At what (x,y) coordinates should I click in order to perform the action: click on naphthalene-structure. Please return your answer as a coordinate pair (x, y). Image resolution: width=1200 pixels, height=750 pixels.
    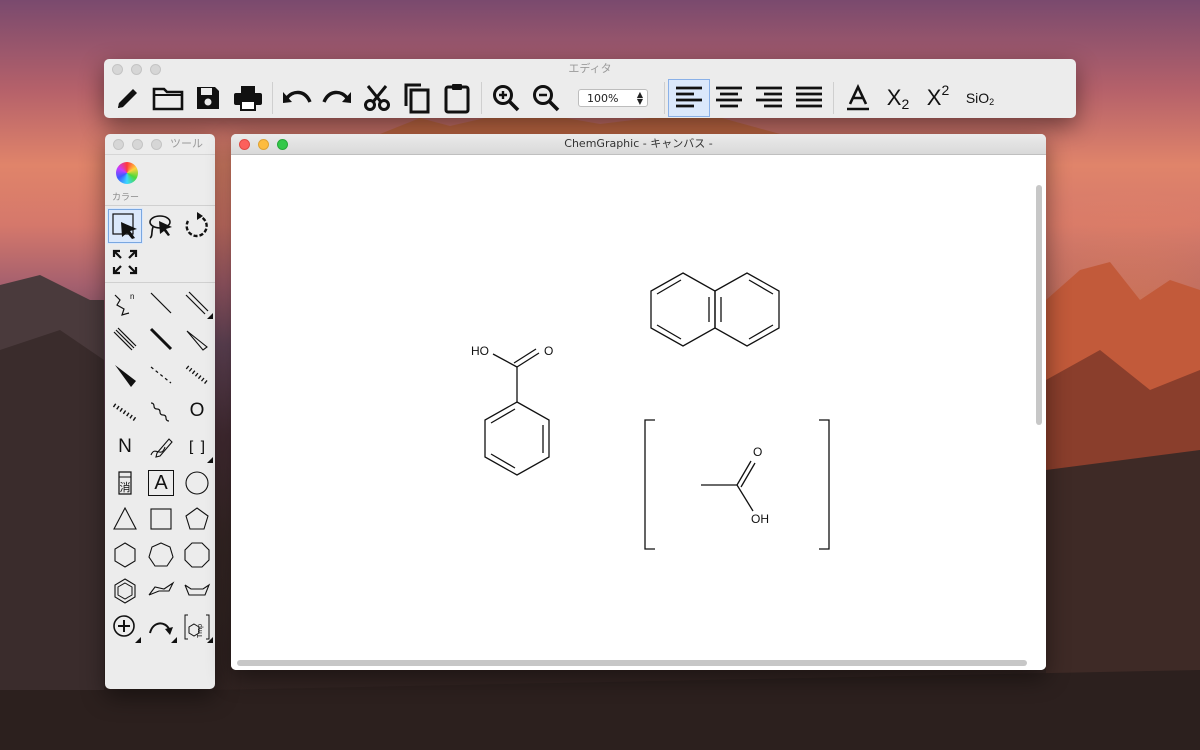
    Looking at the image, I should click on (715, 309).